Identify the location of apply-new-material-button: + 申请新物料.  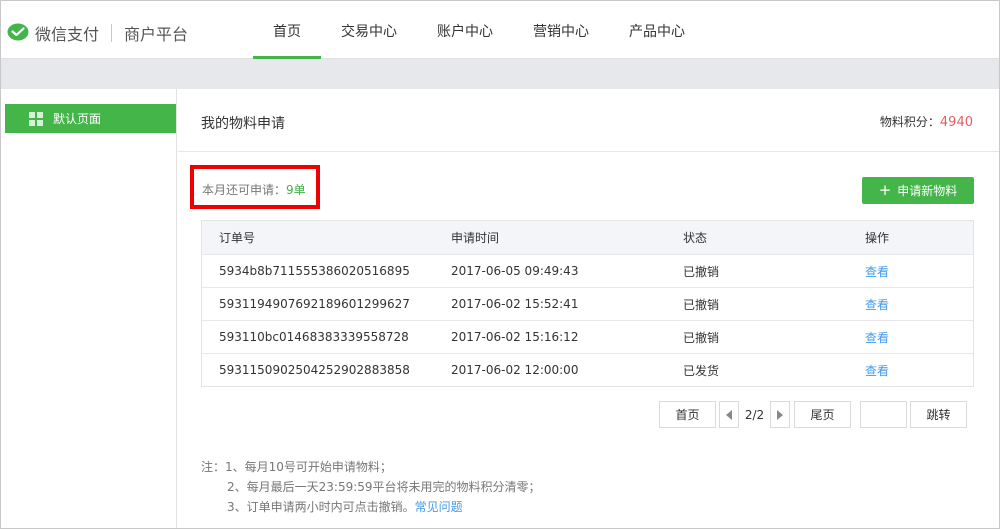
(918, 190).